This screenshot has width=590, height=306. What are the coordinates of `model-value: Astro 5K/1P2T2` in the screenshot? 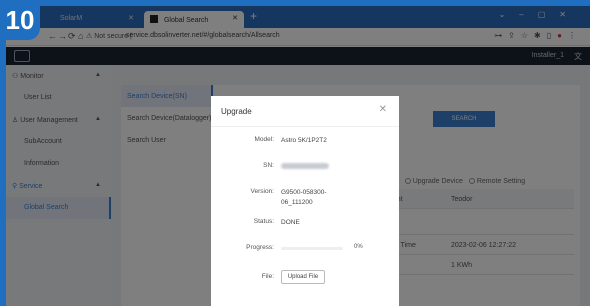 It's located at (304, 140).